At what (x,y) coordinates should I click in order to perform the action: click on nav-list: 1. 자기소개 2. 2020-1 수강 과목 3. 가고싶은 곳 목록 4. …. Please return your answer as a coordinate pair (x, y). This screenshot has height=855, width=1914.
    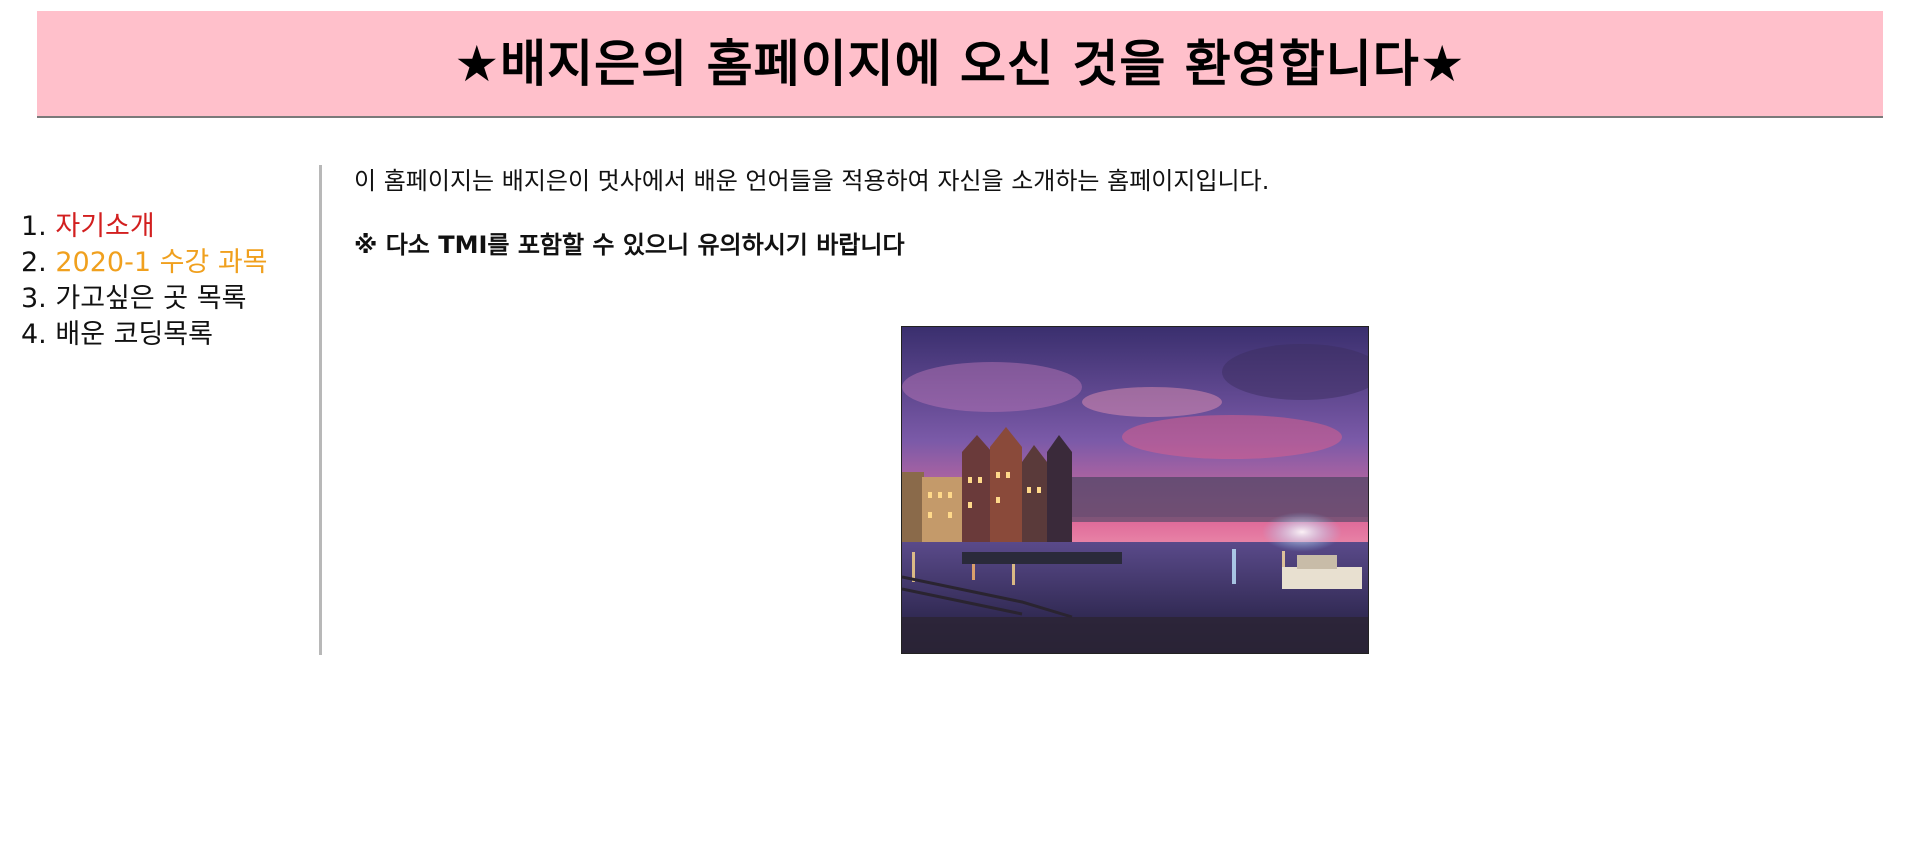
    Looking at the image, I should click on (144, 281).